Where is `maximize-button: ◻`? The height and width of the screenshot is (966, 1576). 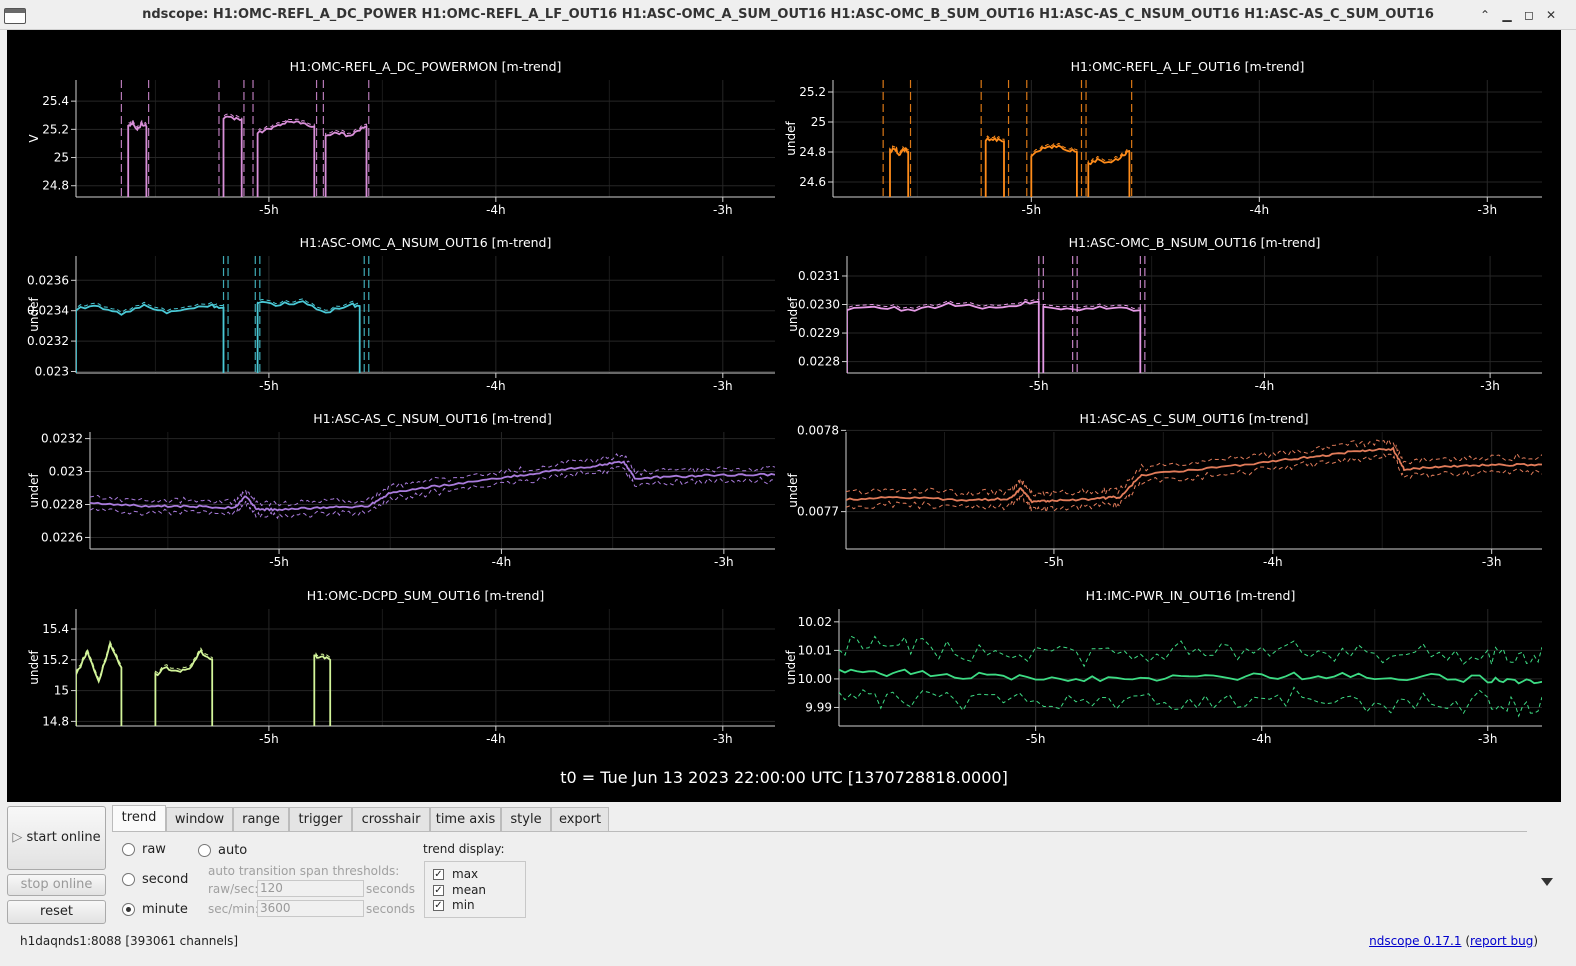 maximize-button: ◻ is located at coordinates (1529, 15).